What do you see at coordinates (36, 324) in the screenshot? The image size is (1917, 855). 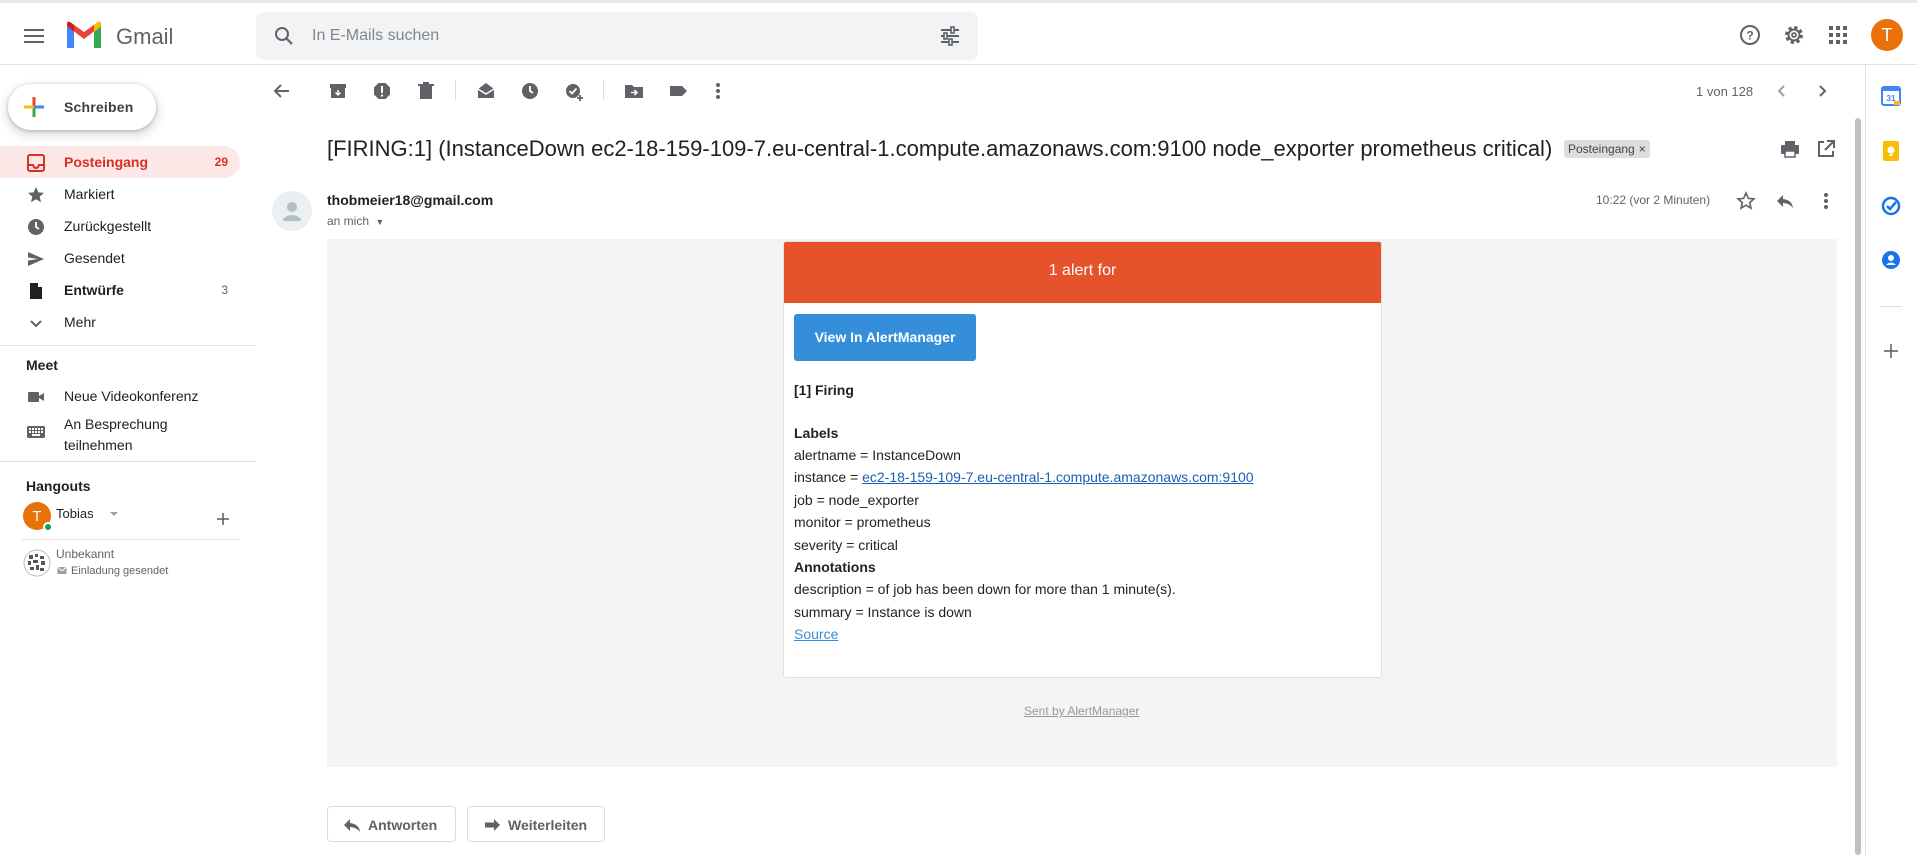 I see `chevron-down-icon` at bounding box center [36, 324].